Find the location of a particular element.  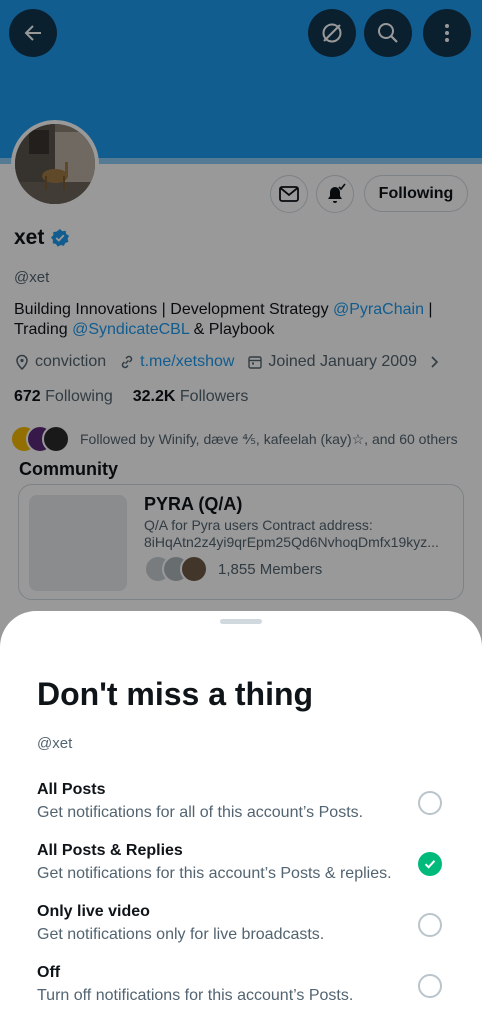

sheet-drag-handle is located at coordinates (241, 621).